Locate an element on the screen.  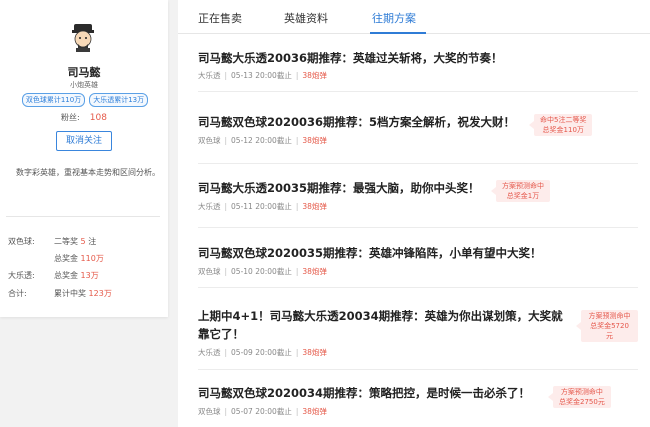
article-title: 上期中4+1！司马懿大乐透20034期推荐：英雄为你出谋划策，大奖就靠它了！ is located at coordinates (380, 325).